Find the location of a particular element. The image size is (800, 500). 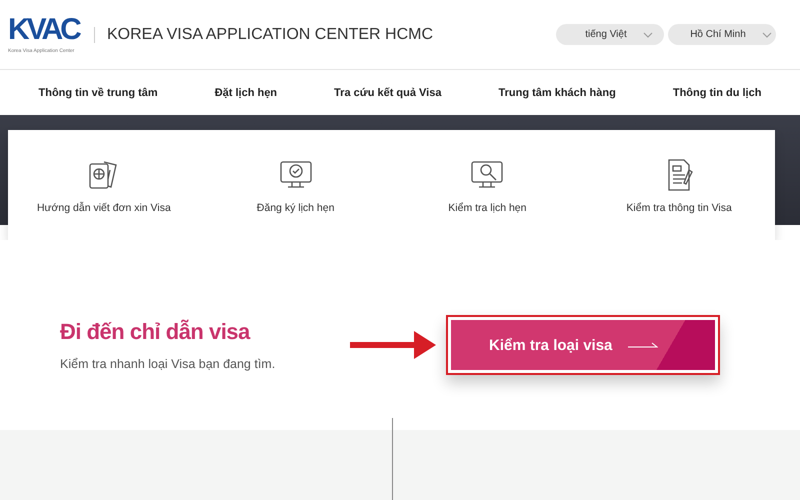

section-heading: Đi đến chỉ dẫn visa is located at coordinates (156, 332).